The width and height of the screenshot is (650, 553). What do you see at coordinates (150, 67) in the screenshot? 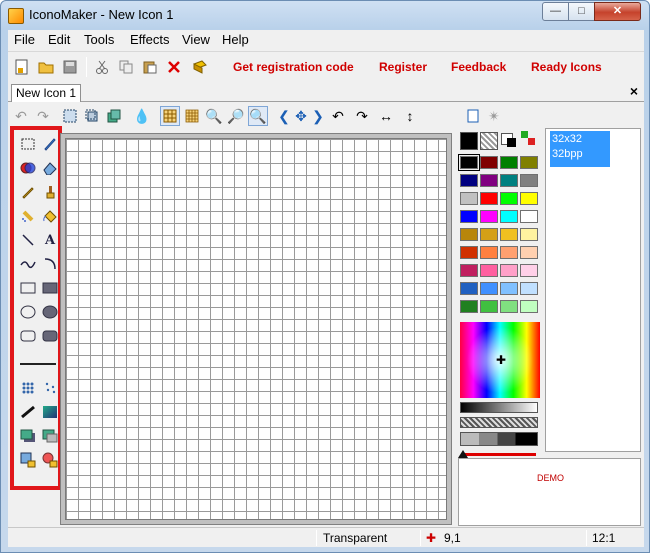
I see `paste-icon` at bounding box center [150, 67].